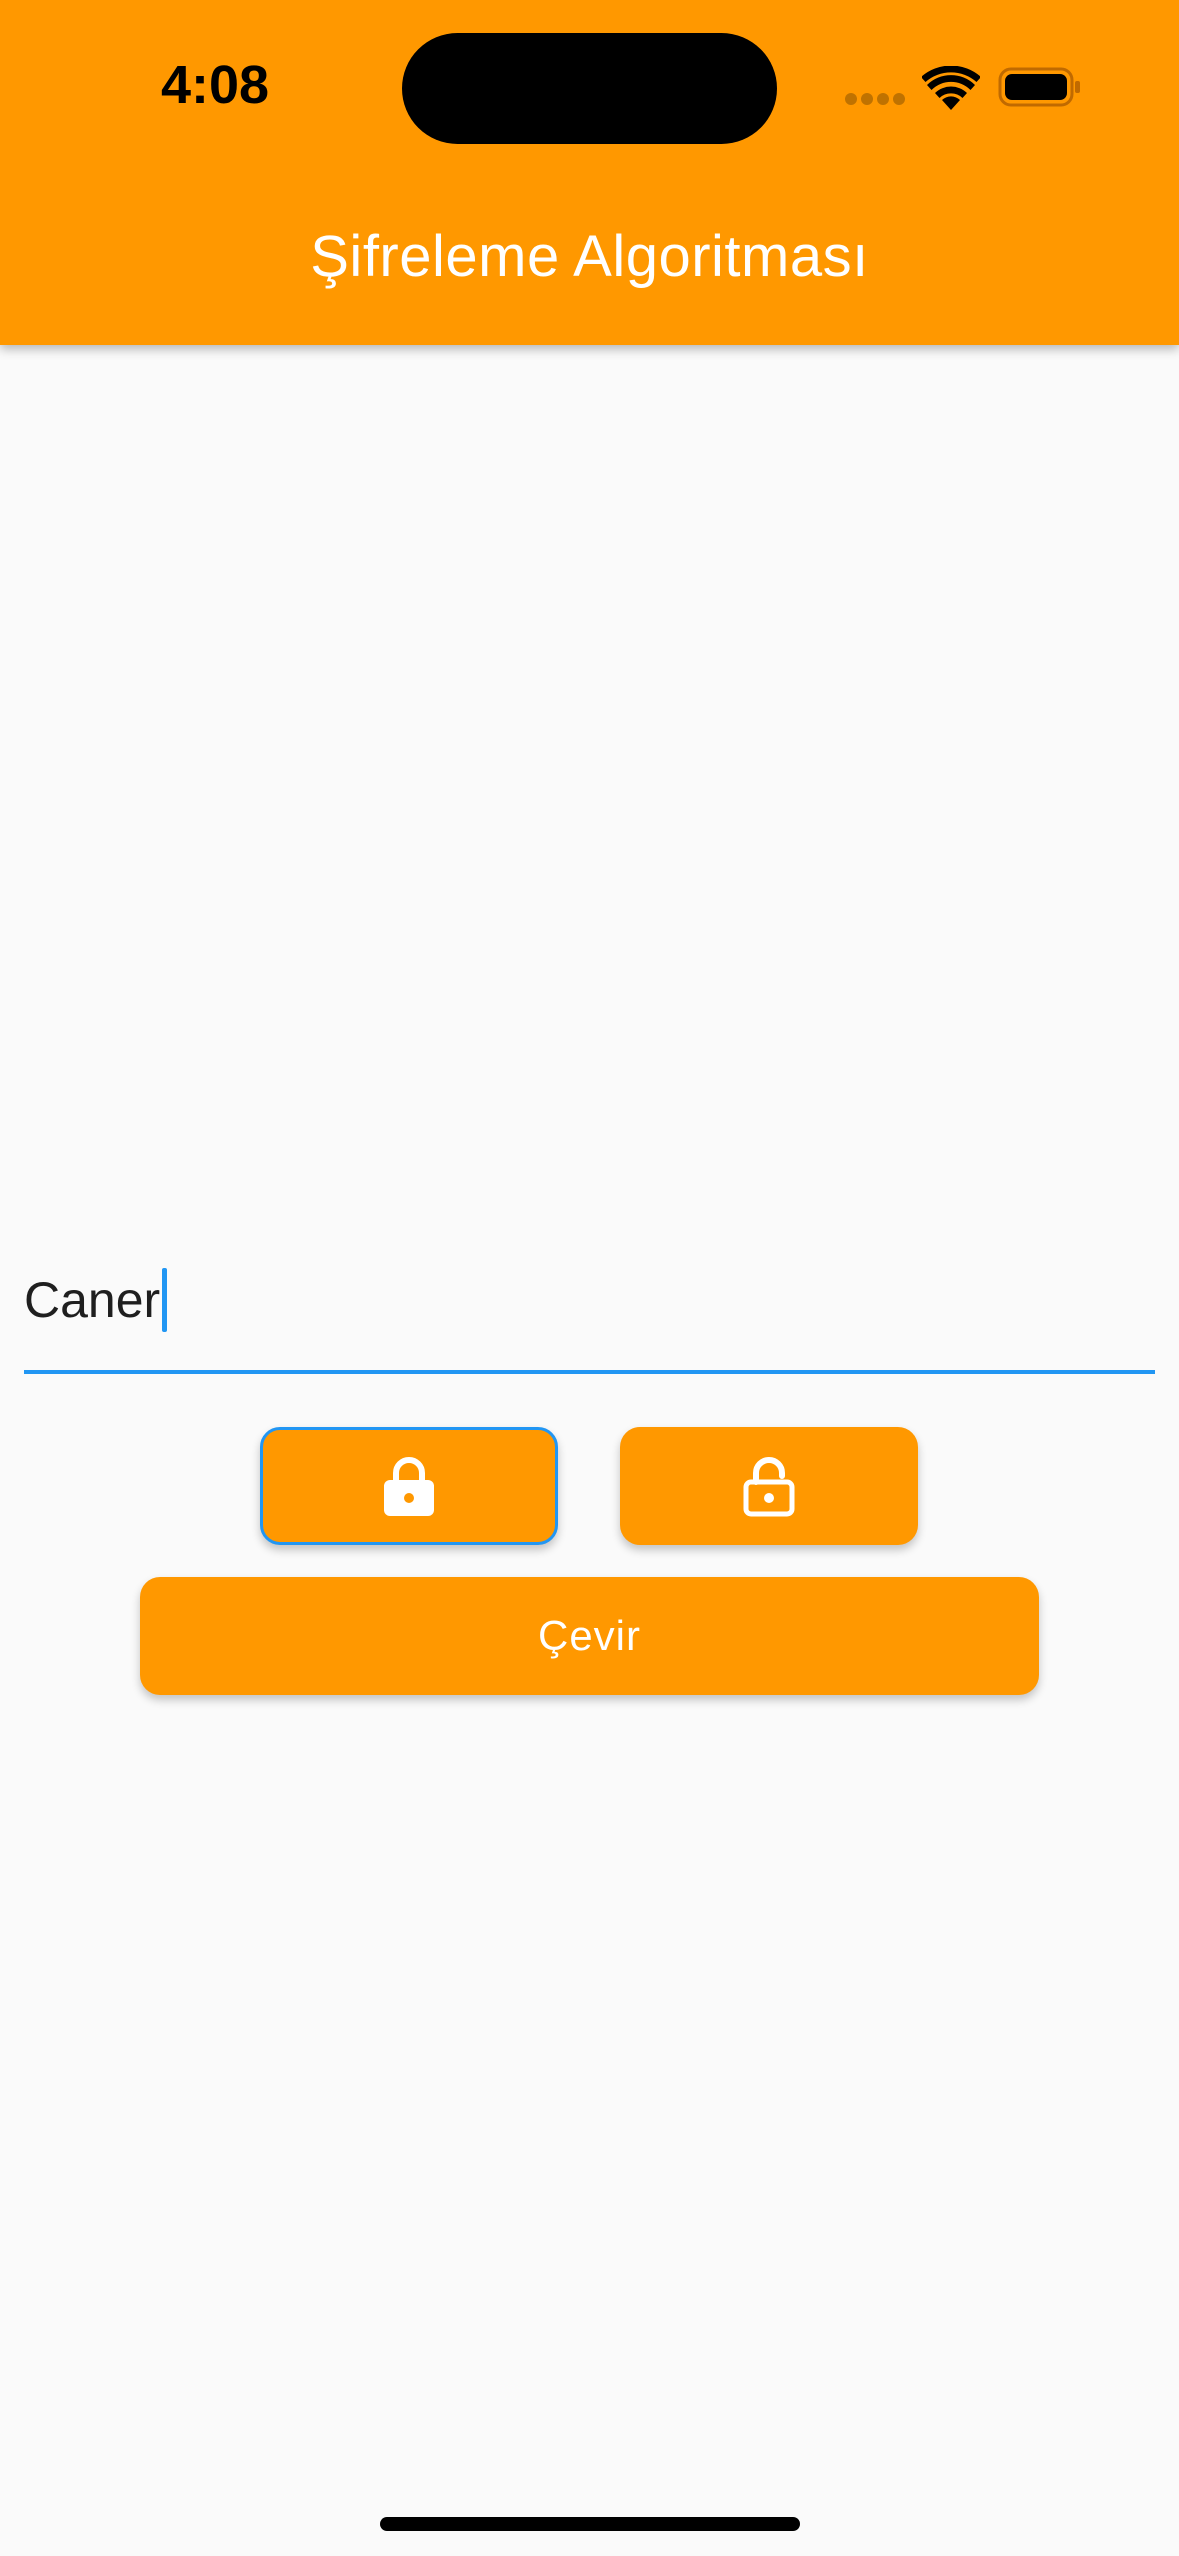 This screenshot has height=2556, width=1179. Describe the element at coordinates (589, 88) in the screenshot. I see `dynamic-island` at that location.